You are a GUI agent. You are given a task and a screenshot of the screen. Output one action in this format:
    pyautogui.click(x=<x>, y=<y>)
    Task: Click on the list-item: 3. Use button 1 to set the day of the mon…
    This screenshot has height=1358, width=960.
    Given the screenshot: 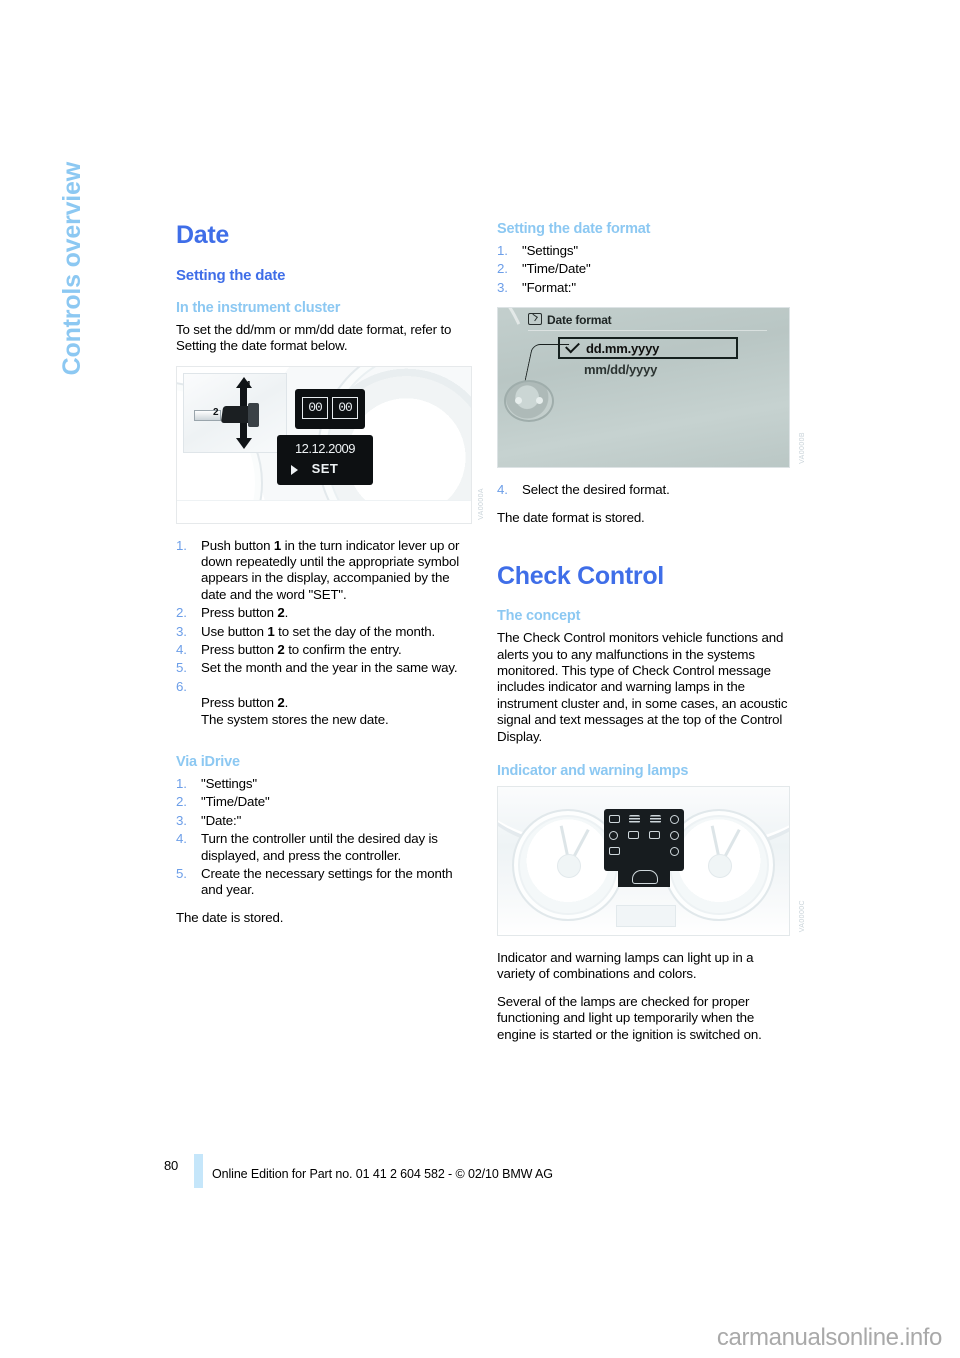 What is the action you would take?
    pyautogui.click(x=324, y=632)
    